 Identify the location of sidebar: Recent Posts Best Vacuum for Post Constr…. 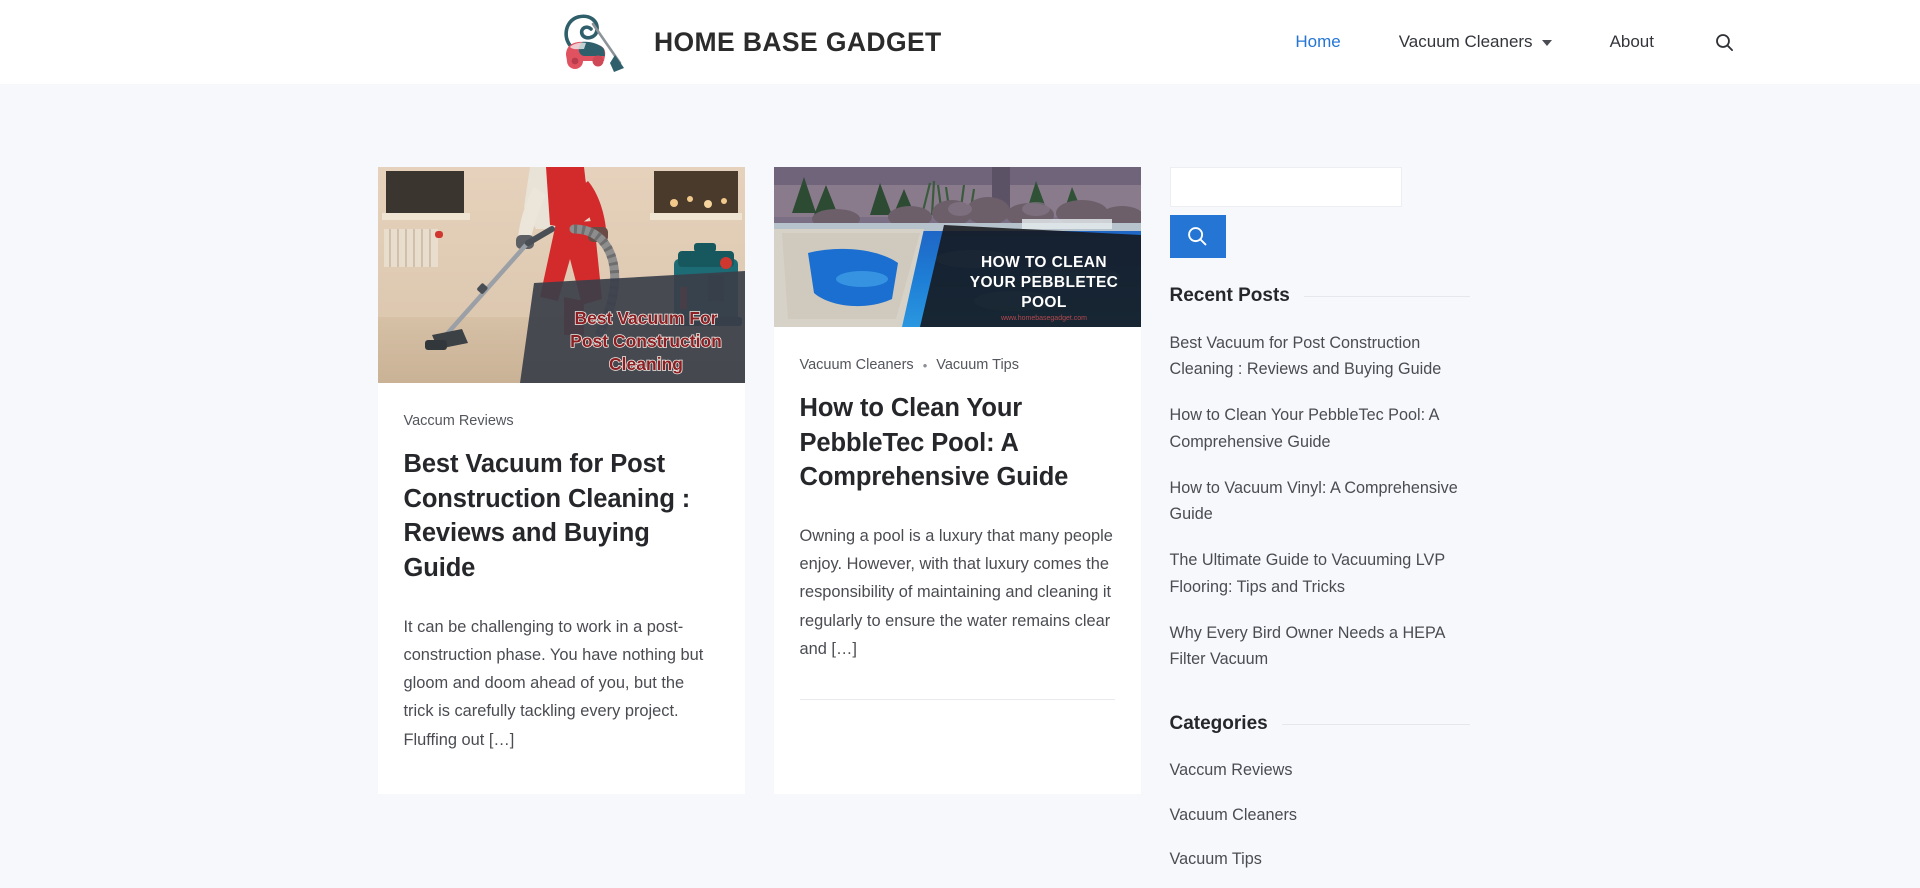
(1319, 524).